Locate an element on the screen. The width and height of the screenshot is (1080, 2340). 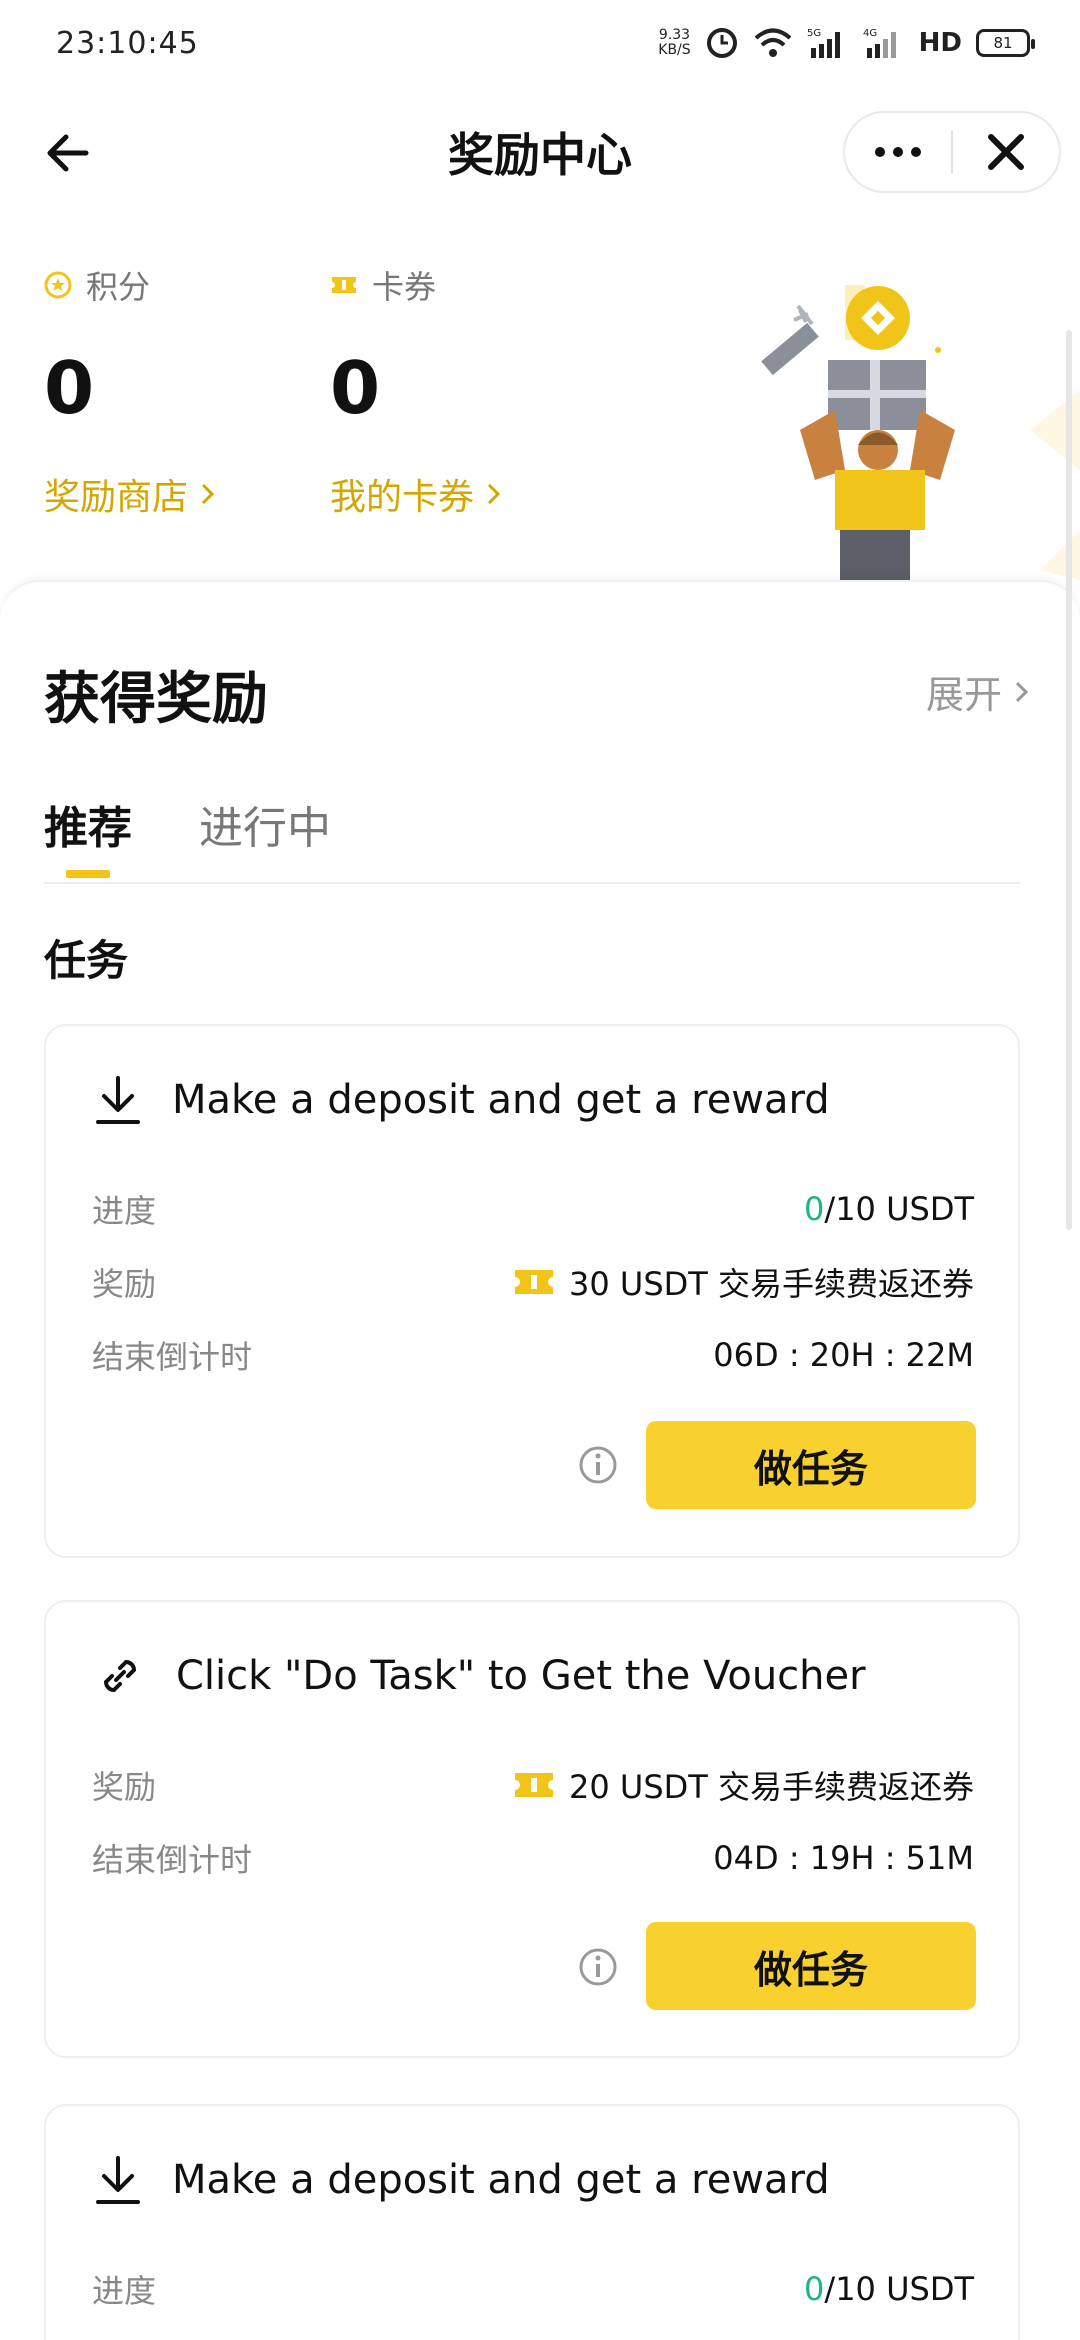
status-bar: 23:10:45 9.33 KB/S 5G 4G HD 81 is located at coordinates (540, 45).